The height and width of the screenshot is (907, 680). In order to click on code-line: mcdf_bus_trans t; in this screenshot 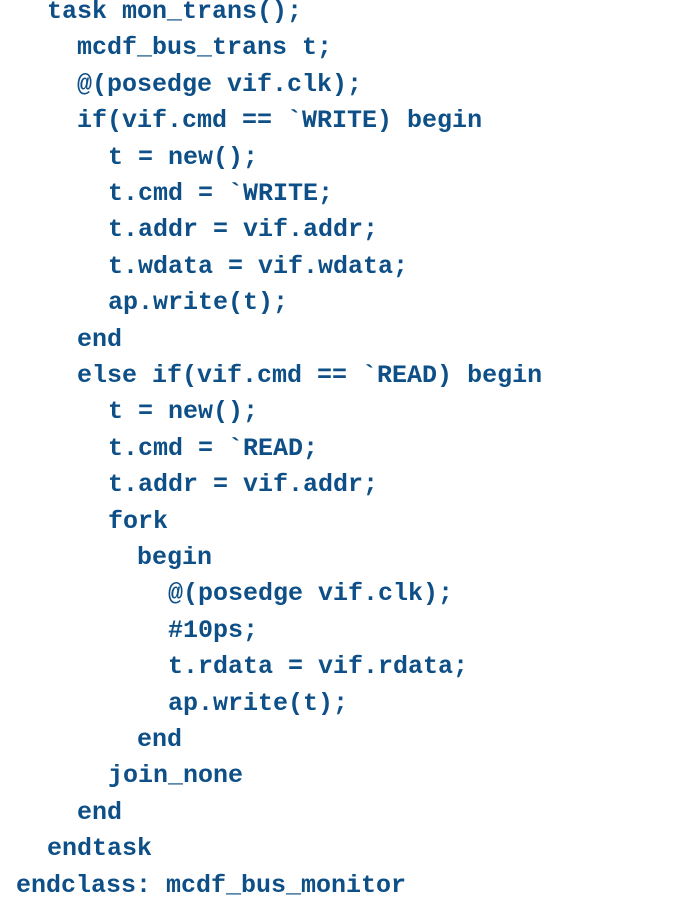, I will do `click(205, 48)`.